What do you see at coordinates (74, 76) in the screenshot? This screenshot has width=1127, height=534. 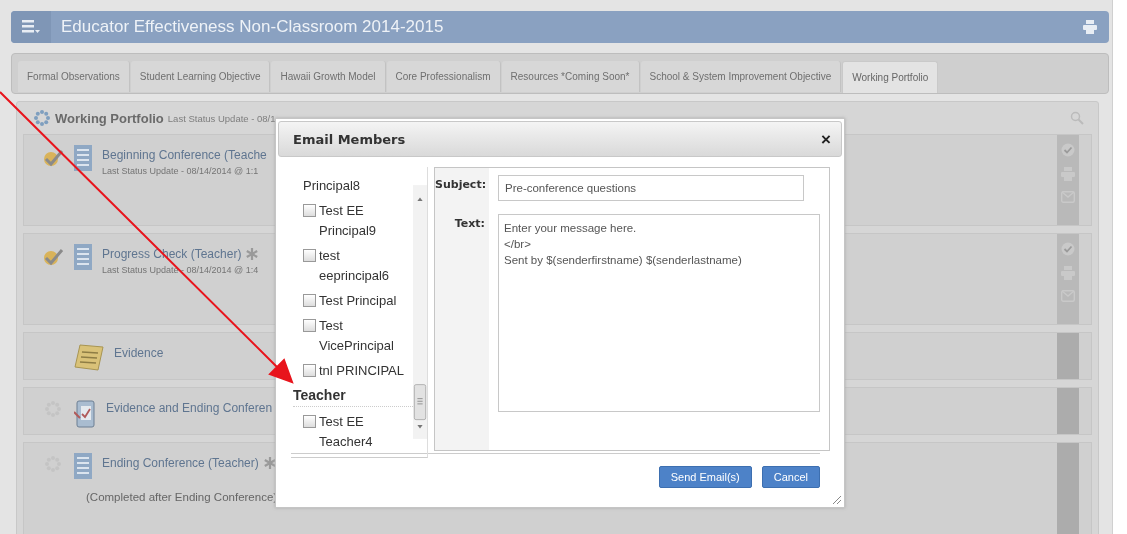 I see `tab: Formal Observations` at bounding box center [74, 76].